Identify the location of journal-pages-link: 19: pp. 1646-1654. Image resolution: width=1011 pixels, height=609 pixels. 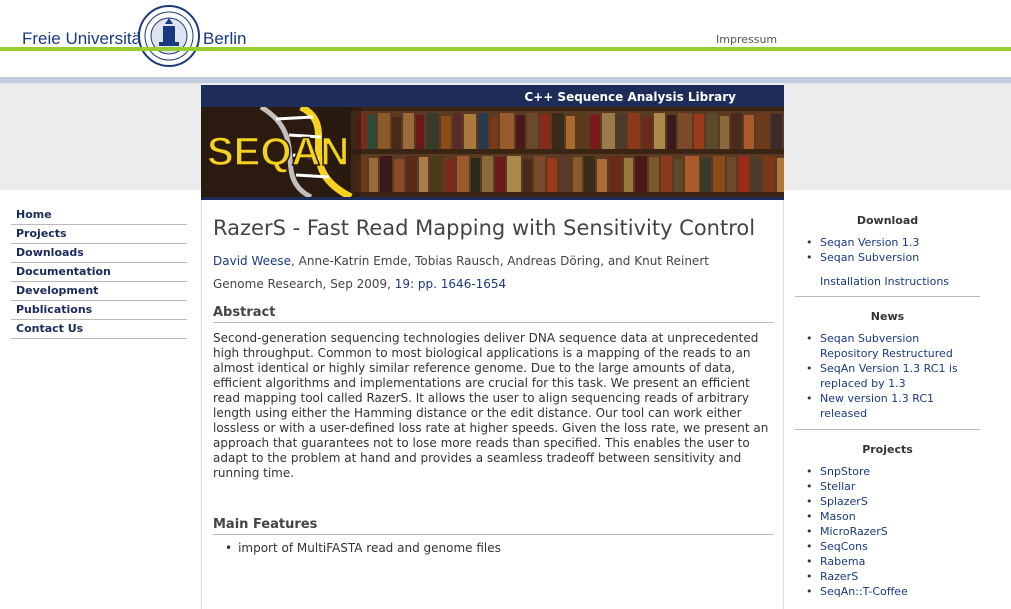
(450, 284).